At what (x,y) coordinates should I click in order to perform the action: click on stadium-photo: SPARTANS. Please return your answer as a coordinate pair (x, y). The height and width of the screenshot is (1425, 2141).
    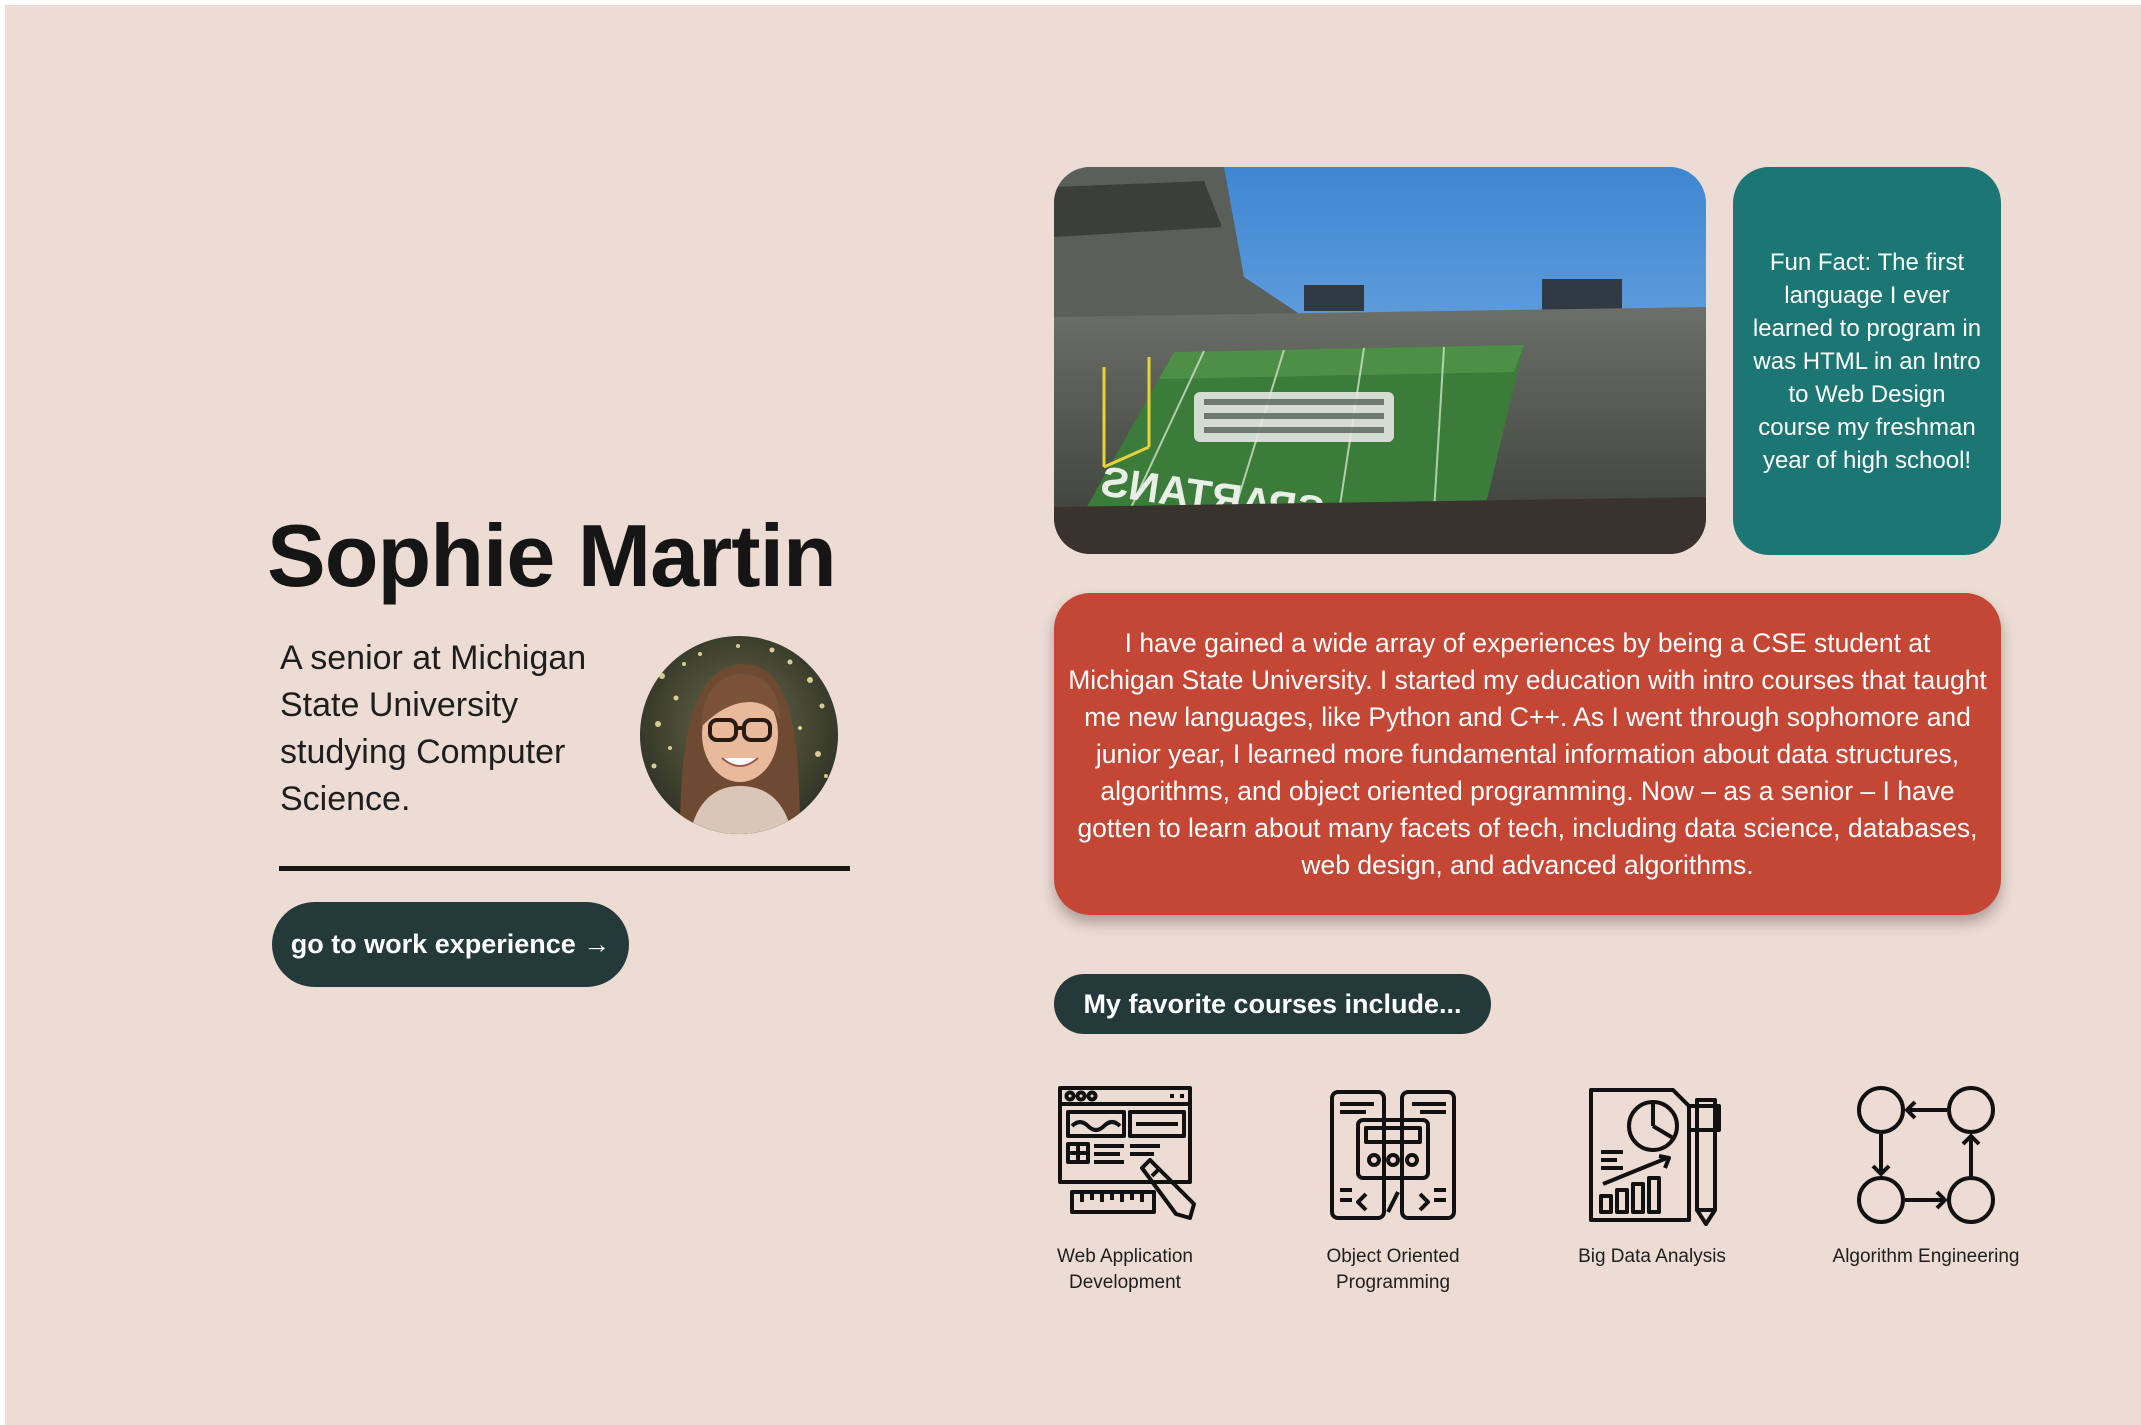
    Looking at the image, I should click on (1380, 360).